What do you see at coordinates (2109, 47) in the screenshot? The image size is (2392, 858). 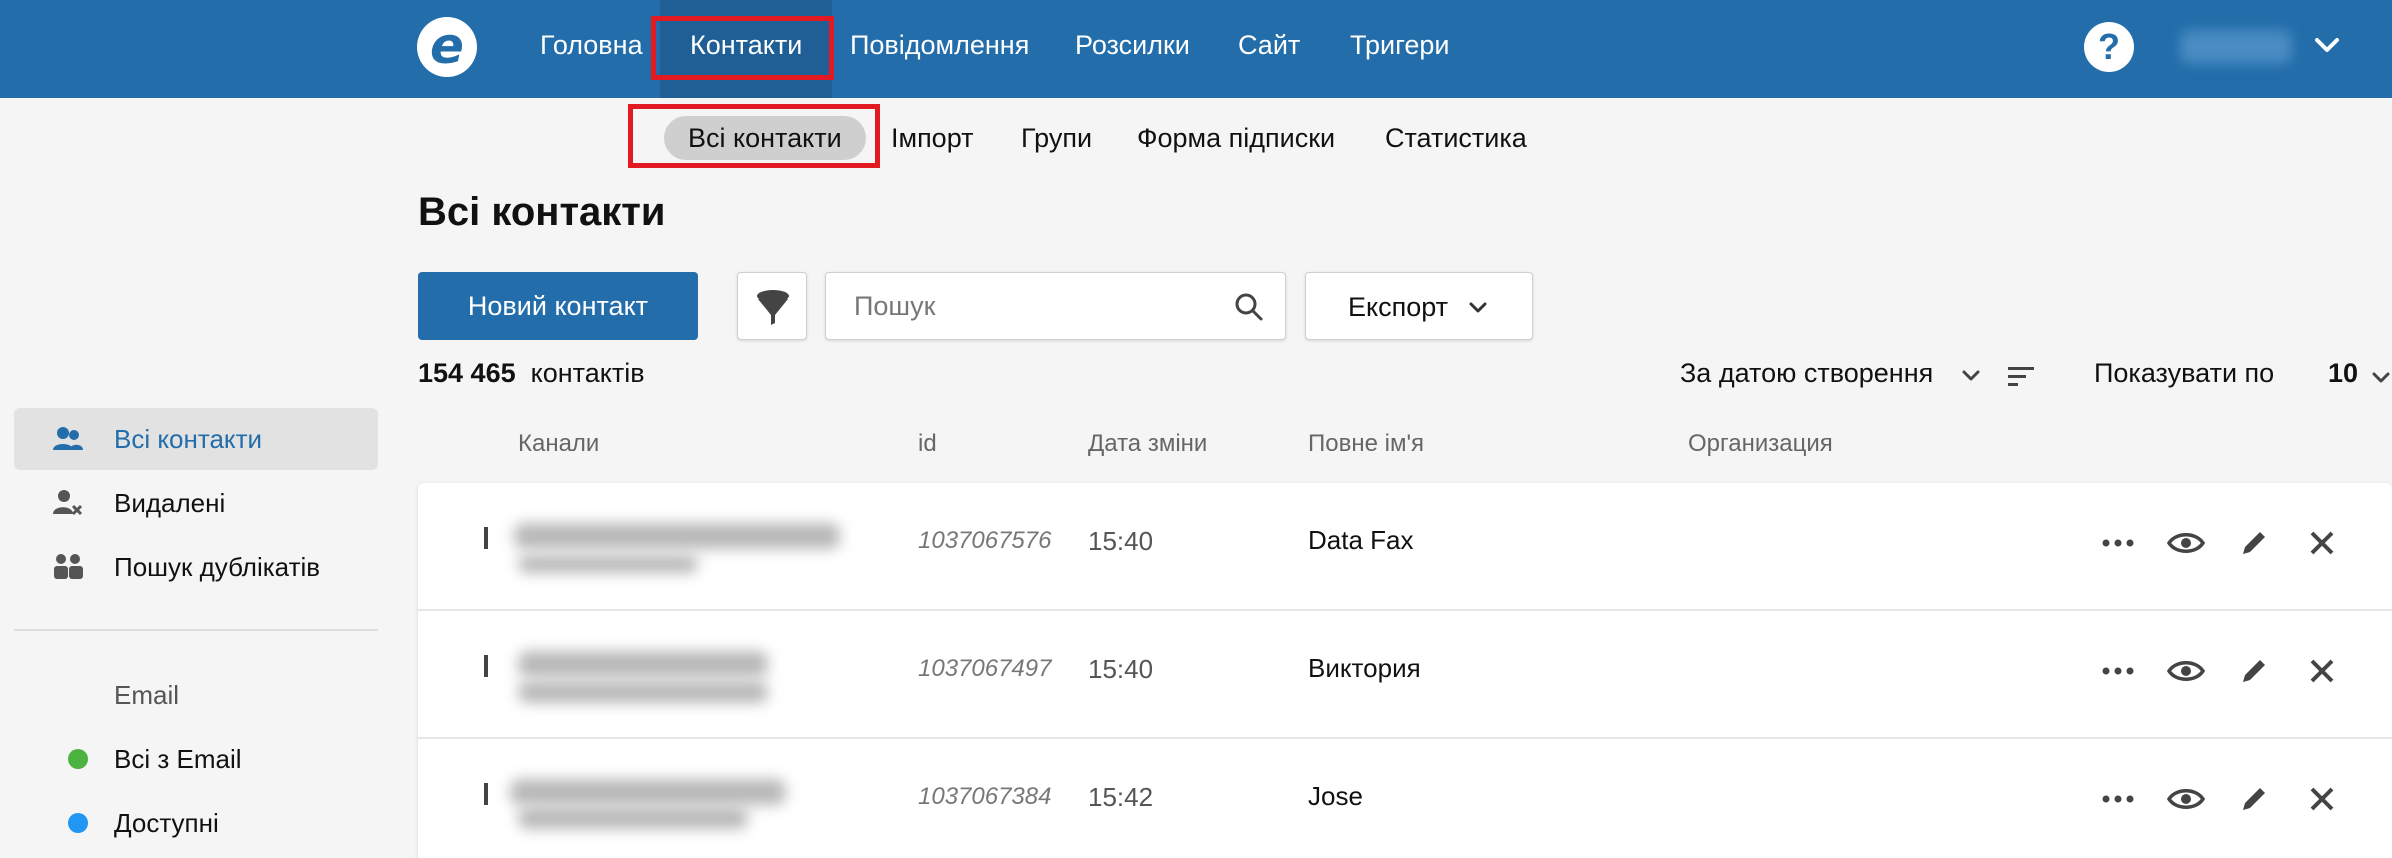 I see `help-icon: ?` at bounding box center [2109, 47].